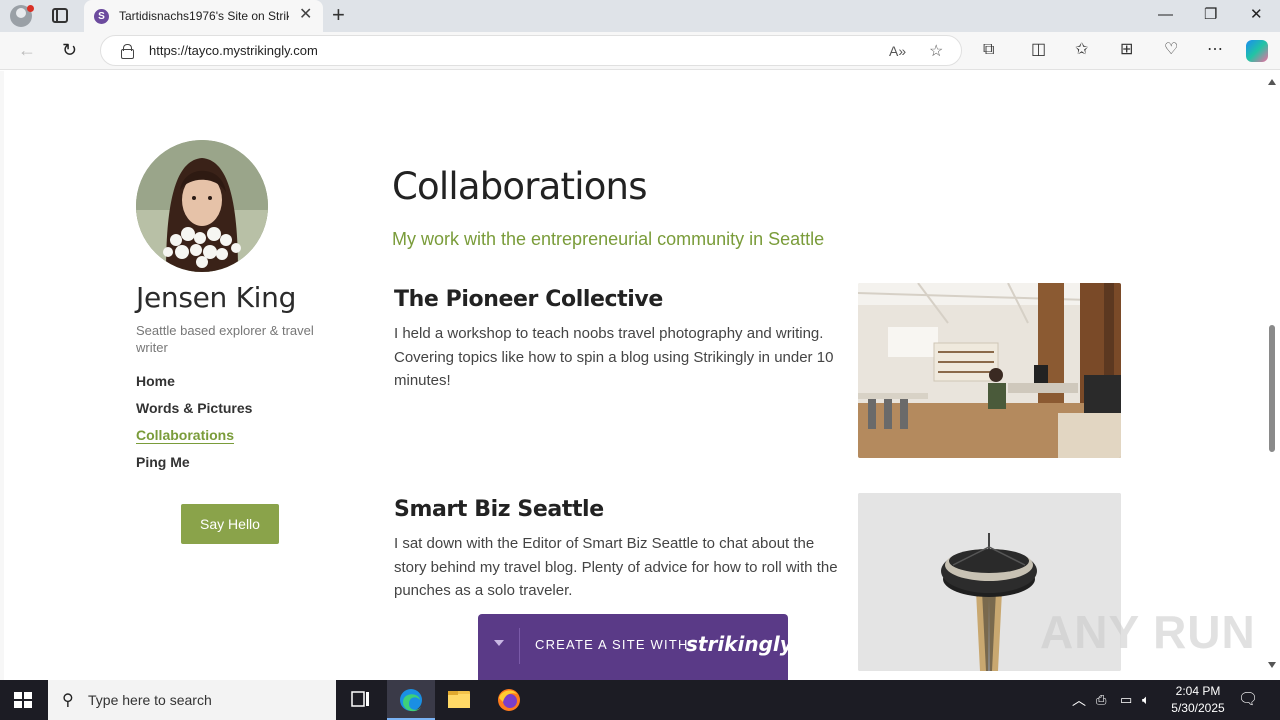 Image resolution: width=1280 pixels, height=720 pixels. Describe the element at coordinates (519, 646) in the screenshot. I see `banner-divider` at that location.